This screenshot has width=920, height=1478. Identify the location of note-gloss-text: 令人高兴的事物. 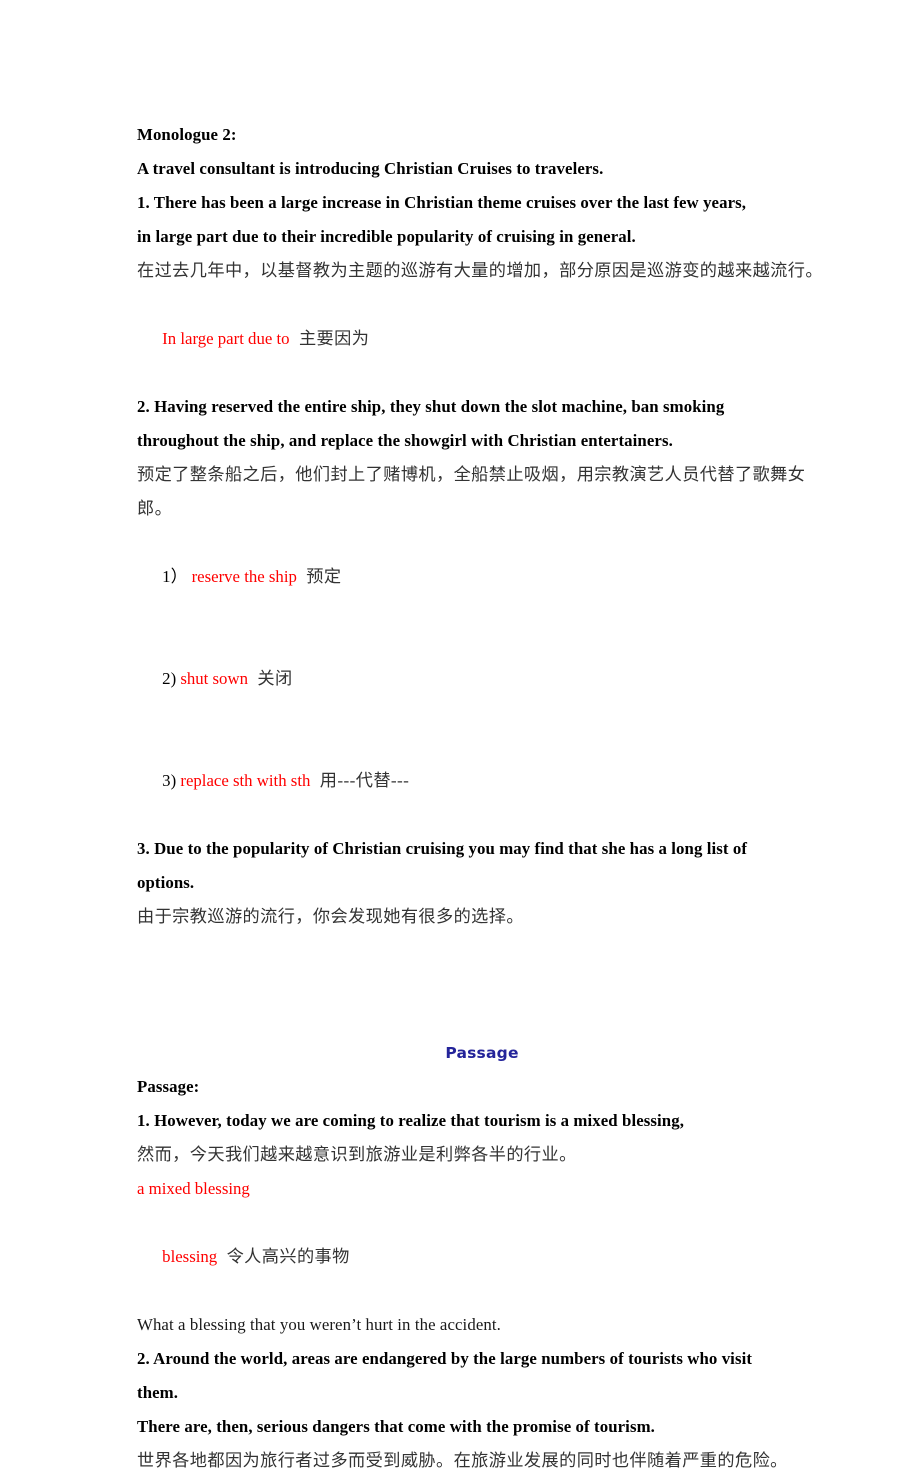
(288, 1256).